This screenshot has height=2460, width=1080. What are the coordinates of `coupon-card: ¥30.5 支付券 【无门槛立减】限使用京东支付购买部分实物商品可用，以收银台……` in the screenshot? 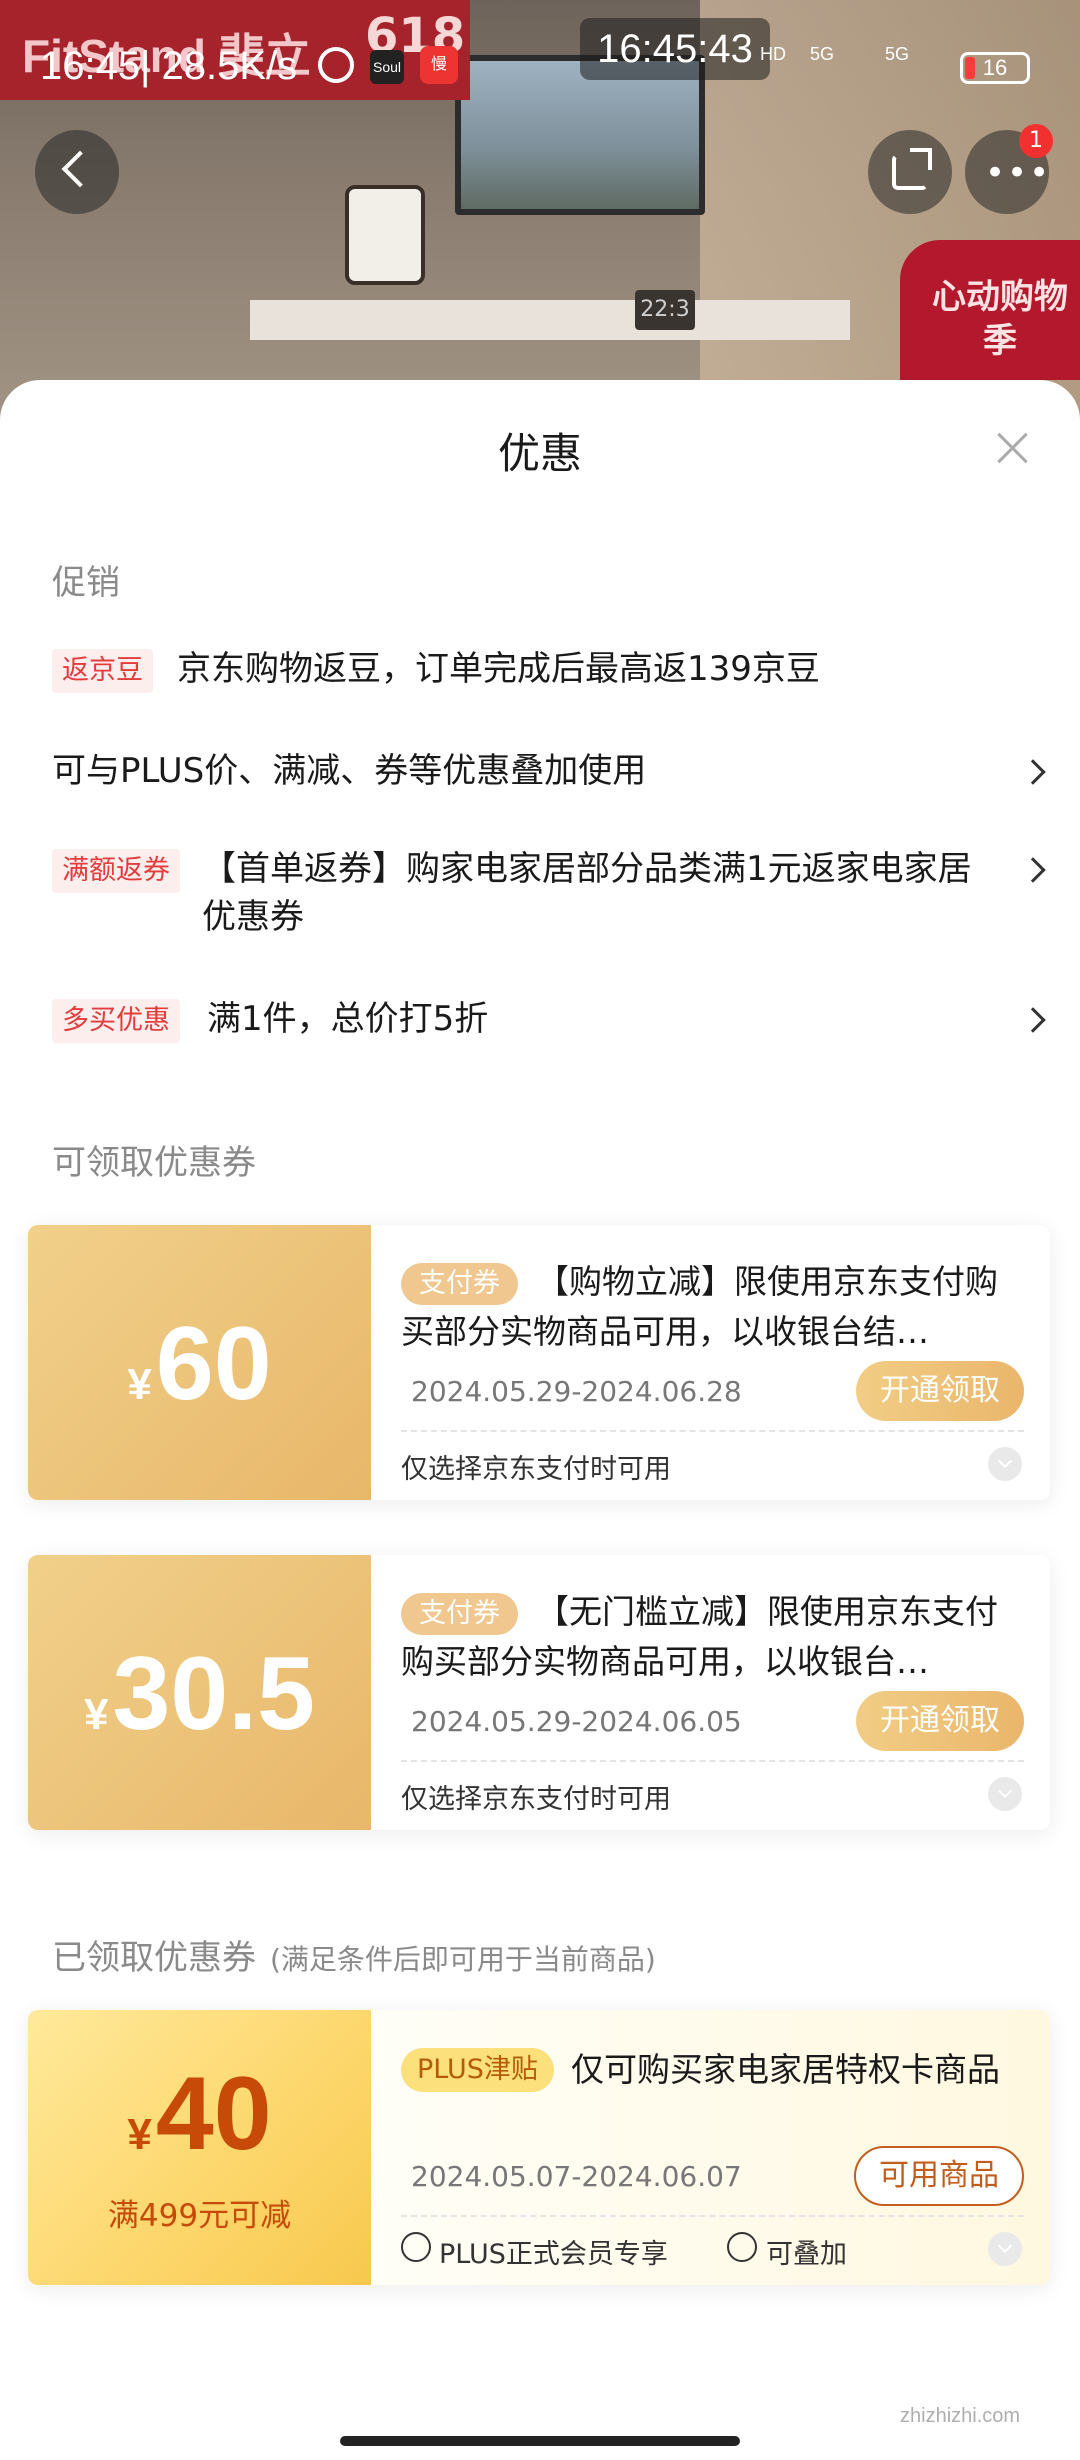 It's located at (539, 1692).